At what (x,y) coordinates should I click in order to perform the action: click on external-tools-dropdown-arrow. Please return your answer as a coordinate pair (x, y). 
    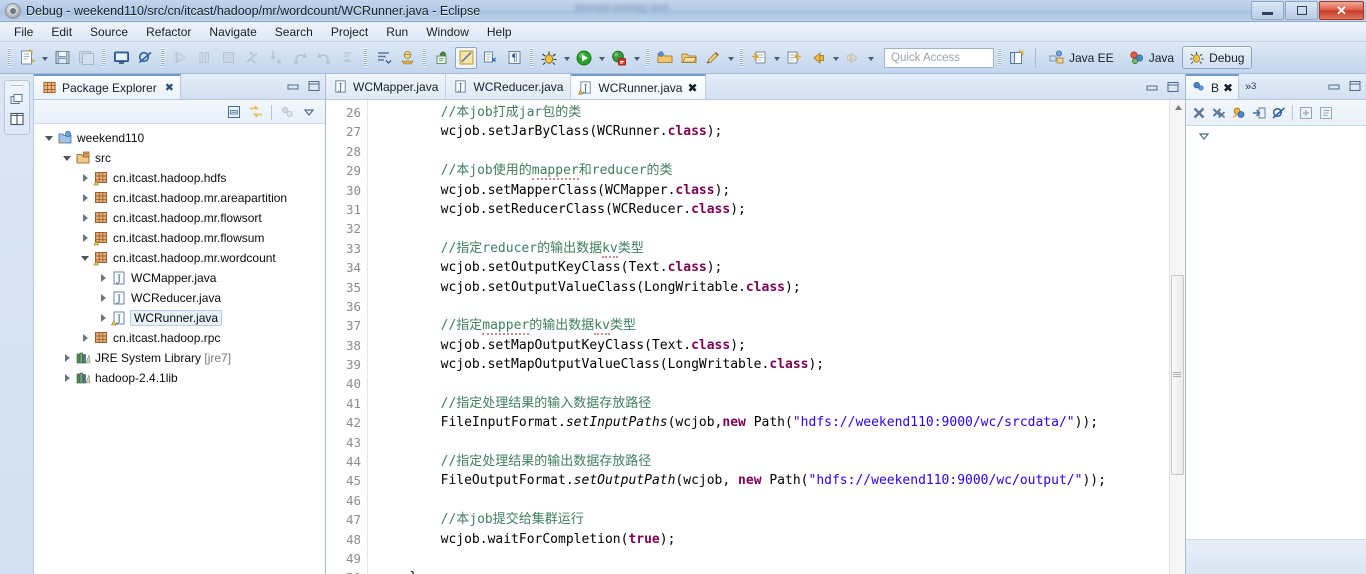
    Looking at the image, I should click on (636, 58).